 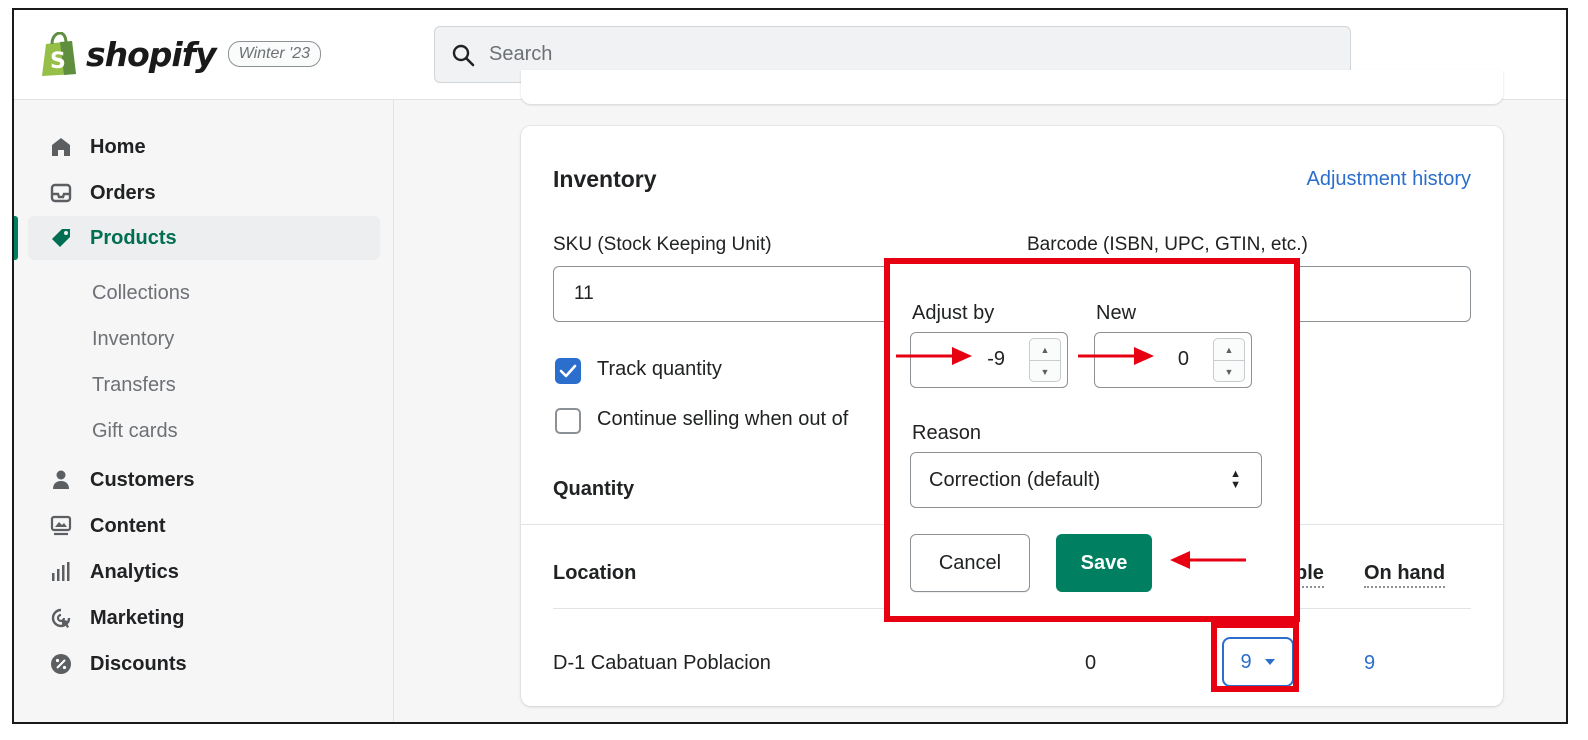 What do you see at coordinates (1167, 244) in the screenshot?
I see `barcode-label: Barcode (ISBN, UPC, GTIN, etc.)` at bounding box center [1167, 244].